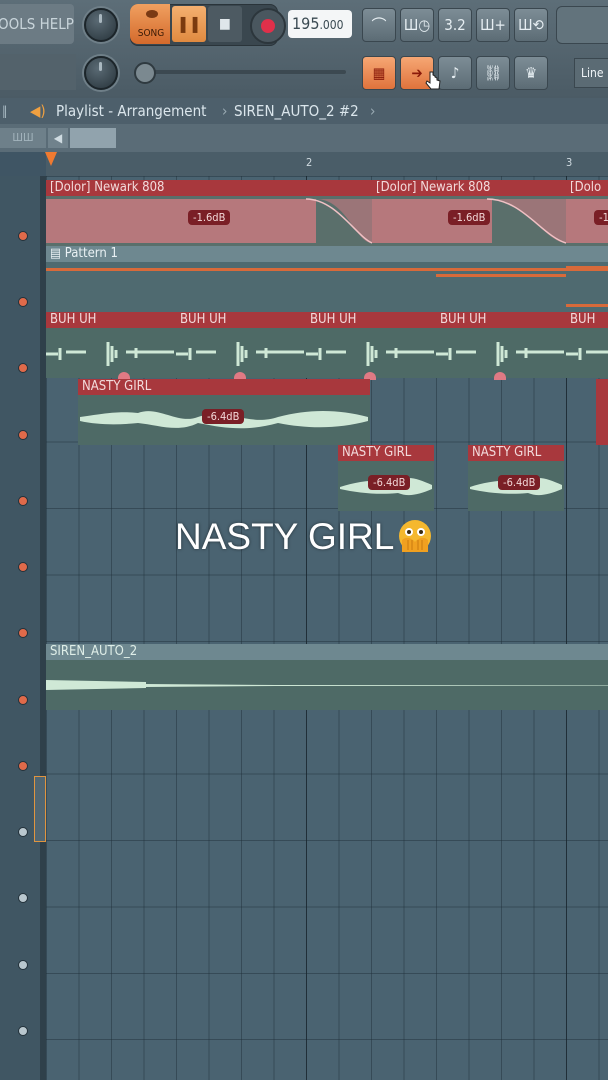 Image resolution: width=608 pixels, height=1080 pixels. What do you see at coordinates (225, 24) in the screenshot?
I see `stop-button: ■` at bounding box center [225, 24].